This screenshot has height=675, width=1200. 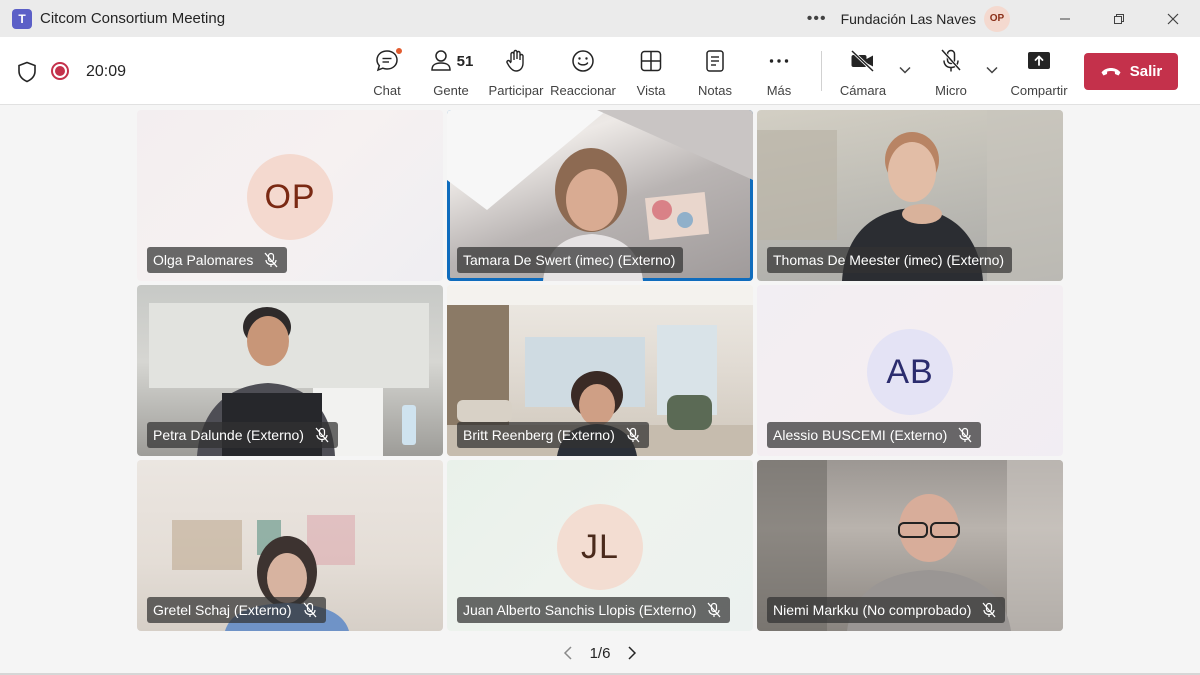 I want to click on people-label: Gente, so click(x=451, y=90).